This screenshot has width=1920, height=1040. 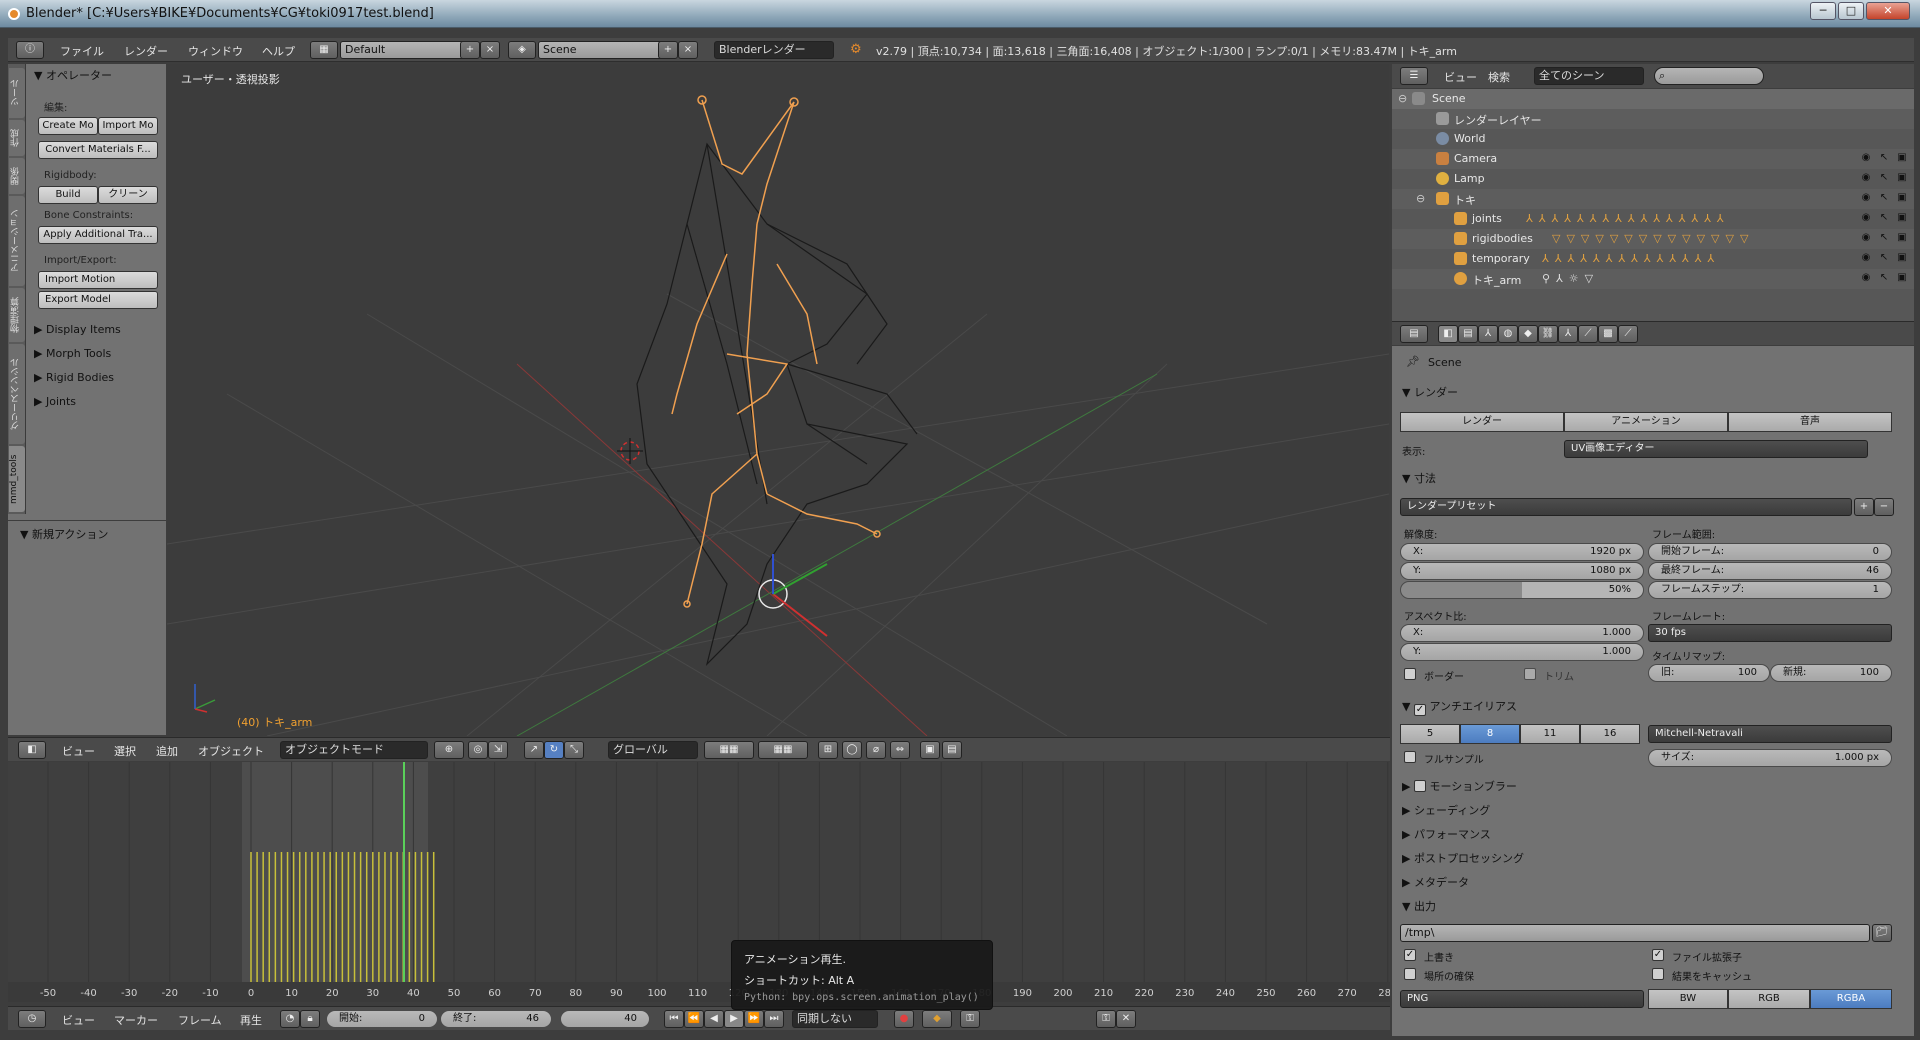 I want to click on context-pin-icon: 📌︎, so click(x=1413, y=361).